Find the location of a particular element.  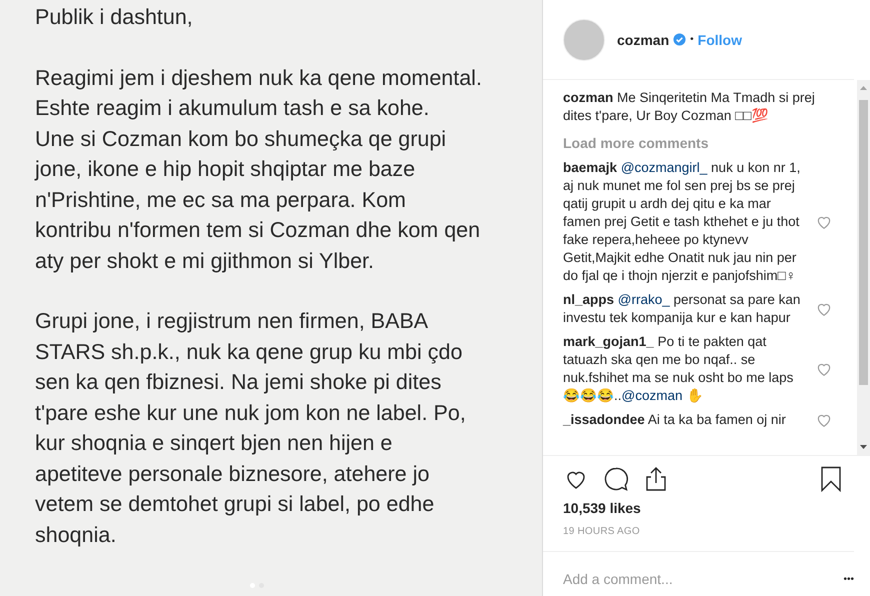

comment-text: mark_gojan1_ Po ti te pakten qat tatuazh ska qen me bo nqaf.. se nuk.fshihet ma se nuk osht bo me laps 😂😂😂..@cozman ✋ is located at coordinates (678, 369).